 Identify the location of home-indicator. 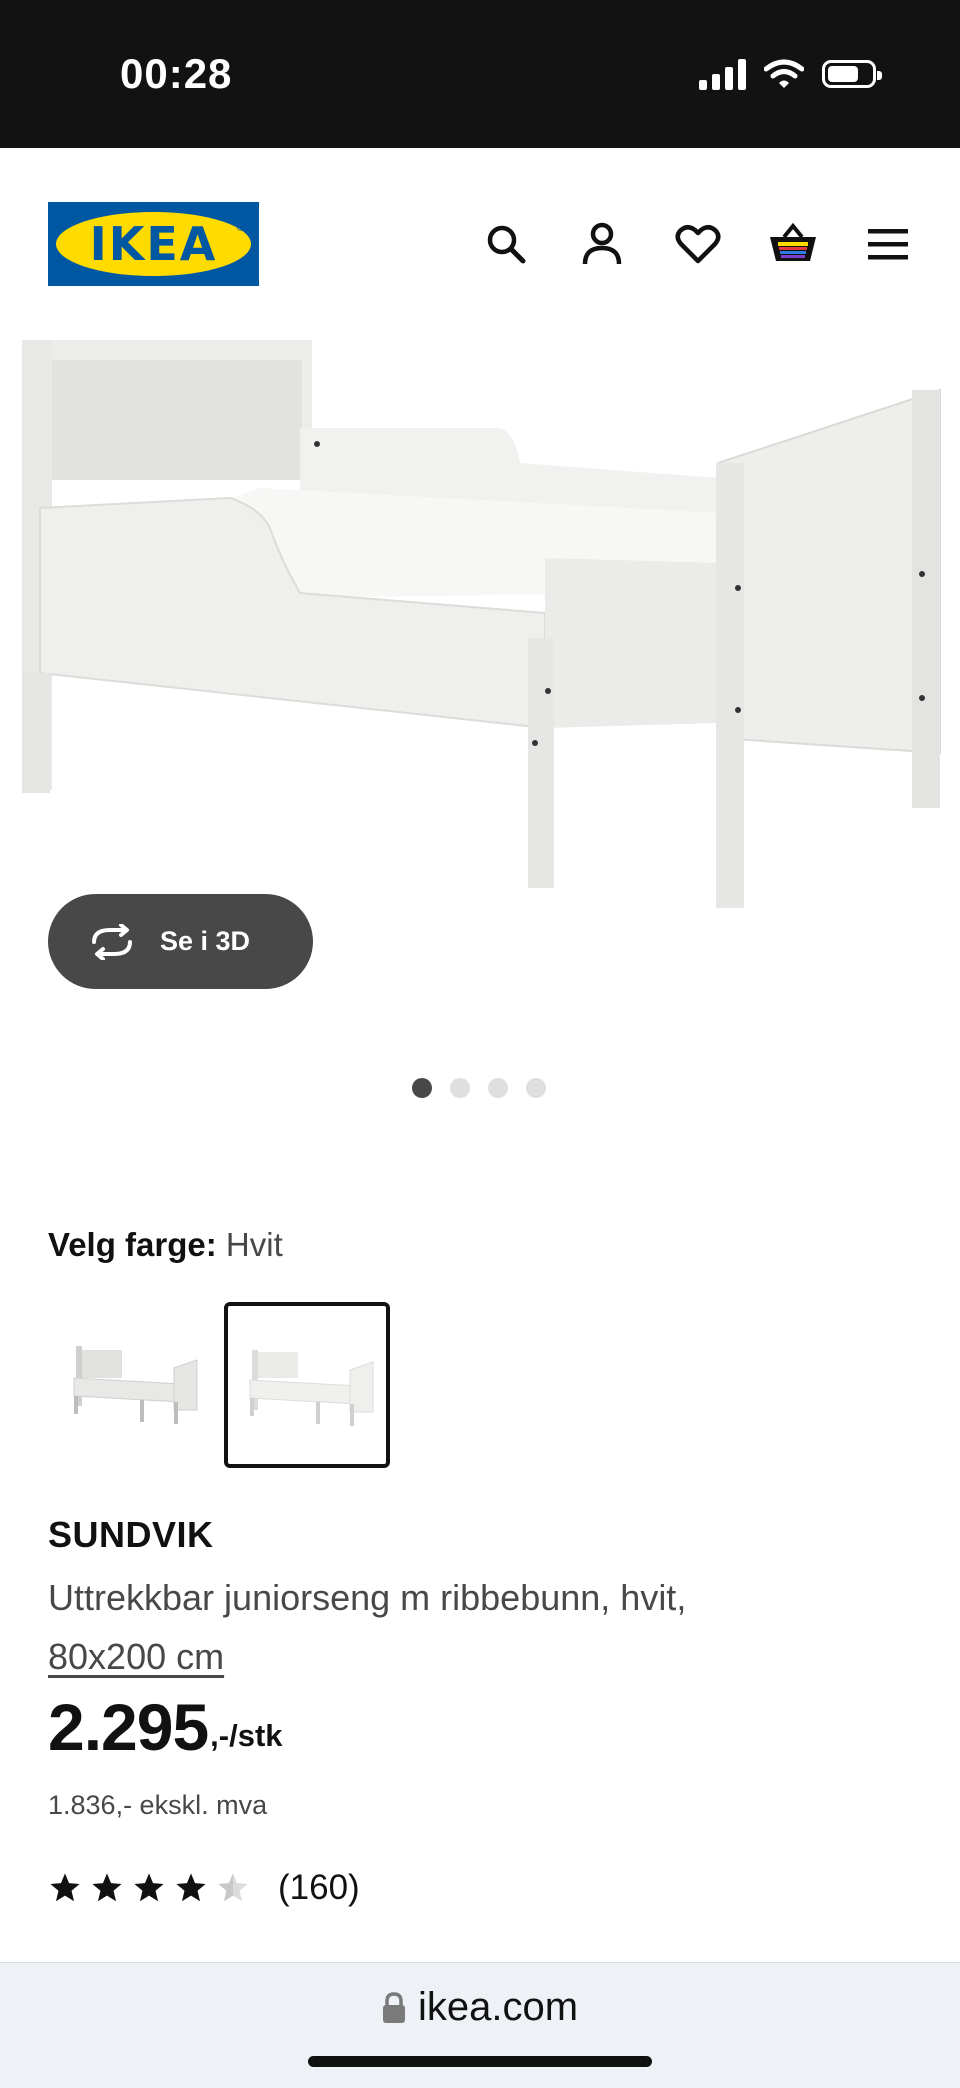
(480, 2061).